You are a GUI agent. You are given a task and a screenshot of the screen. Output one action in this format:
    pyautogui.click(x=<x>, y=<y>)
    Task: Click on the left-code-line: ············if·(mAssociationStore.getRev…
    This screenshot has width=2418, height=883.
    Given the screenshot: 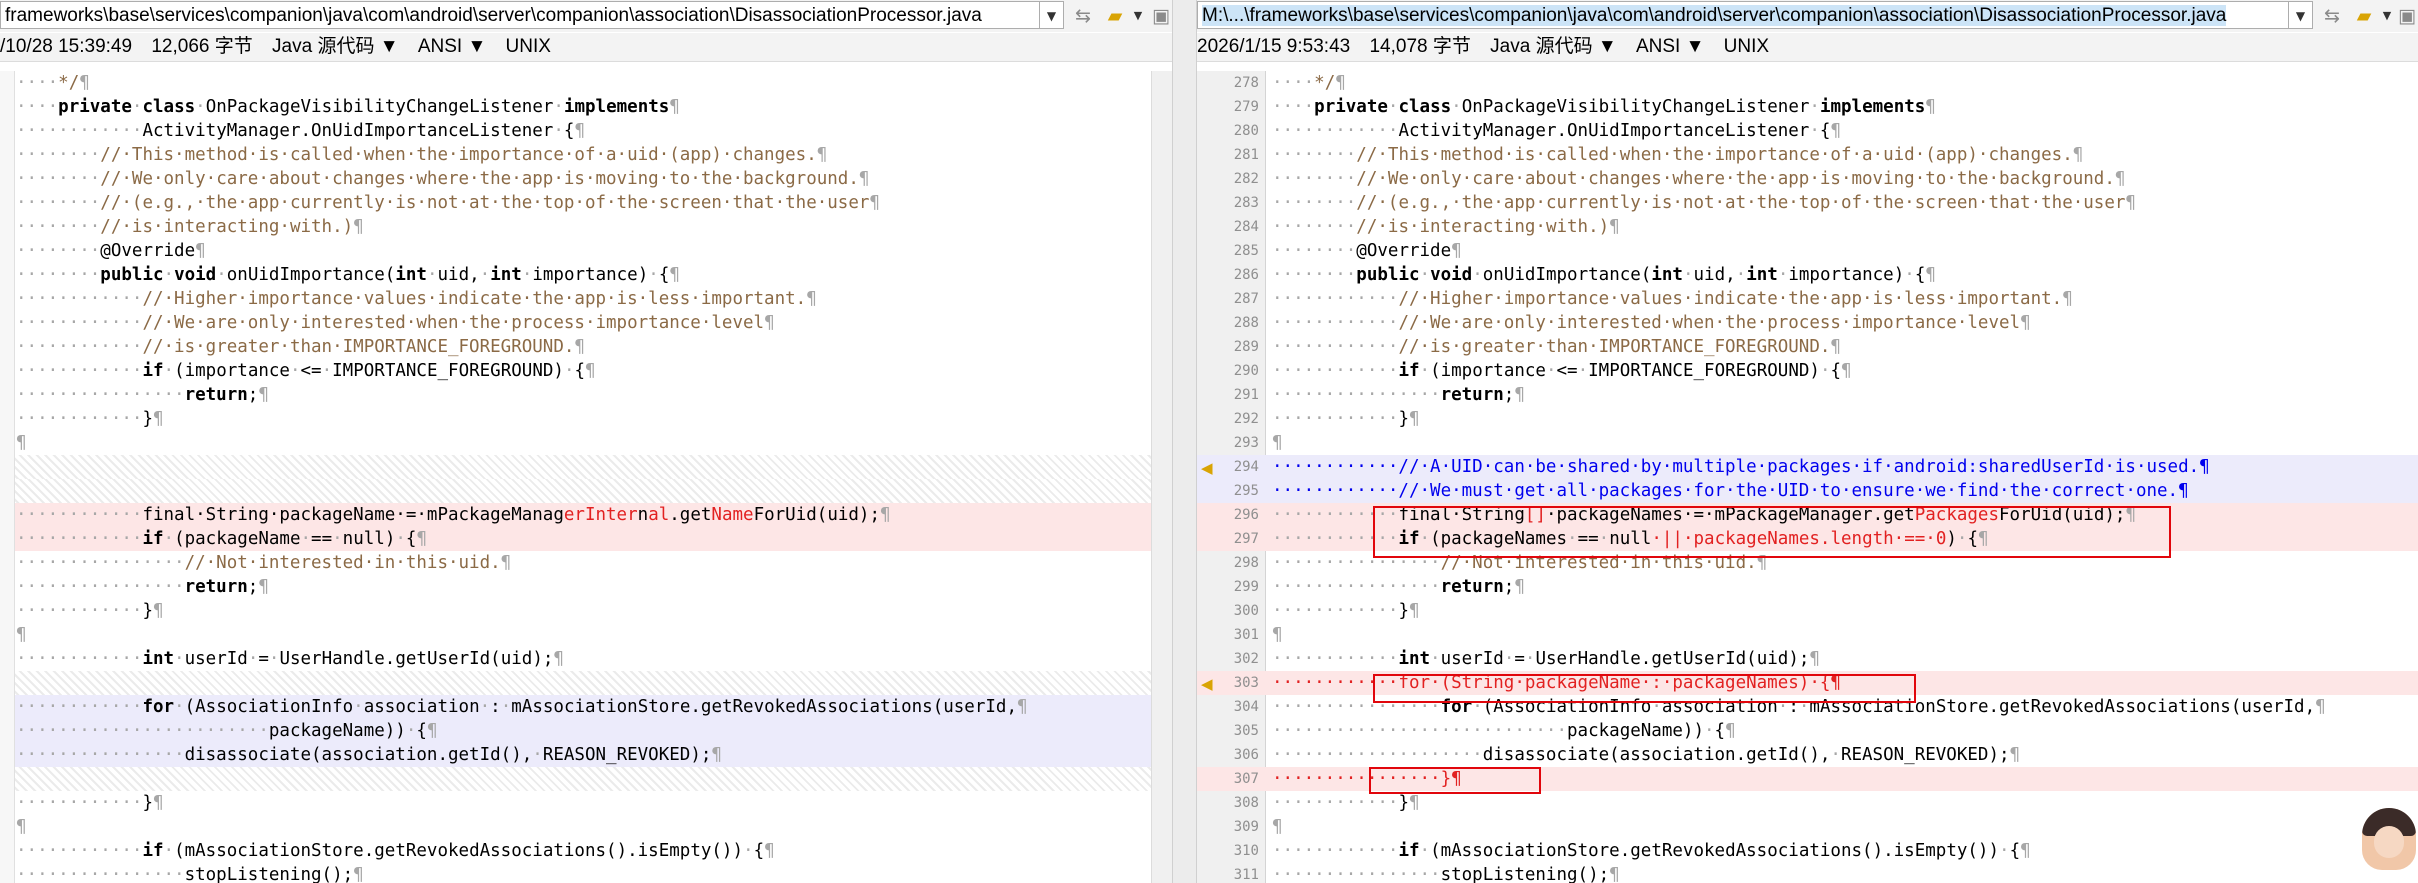 What is the action you would take?
    pyautogui.click(x=586, y=851)
    